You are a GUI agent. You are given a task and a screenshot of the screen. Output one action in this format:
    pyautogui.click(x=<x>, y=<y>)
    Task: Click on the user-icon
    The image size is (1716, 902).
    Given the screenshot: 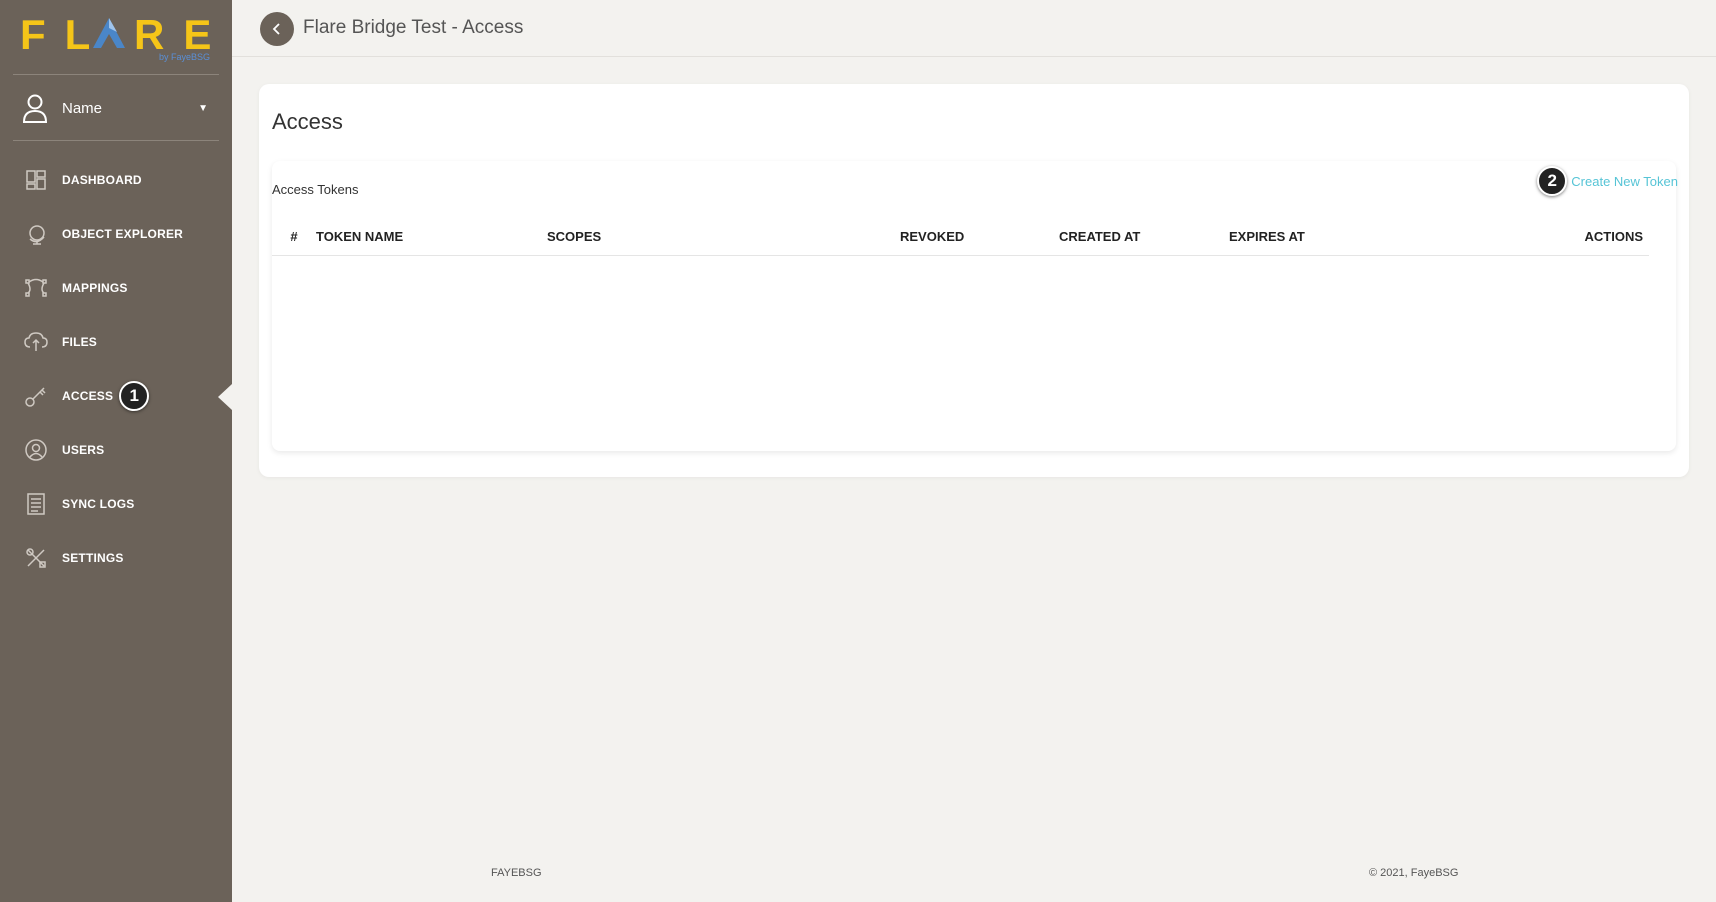 What is the action you would take?
    pyautogui.click(x=35, y=108)
    